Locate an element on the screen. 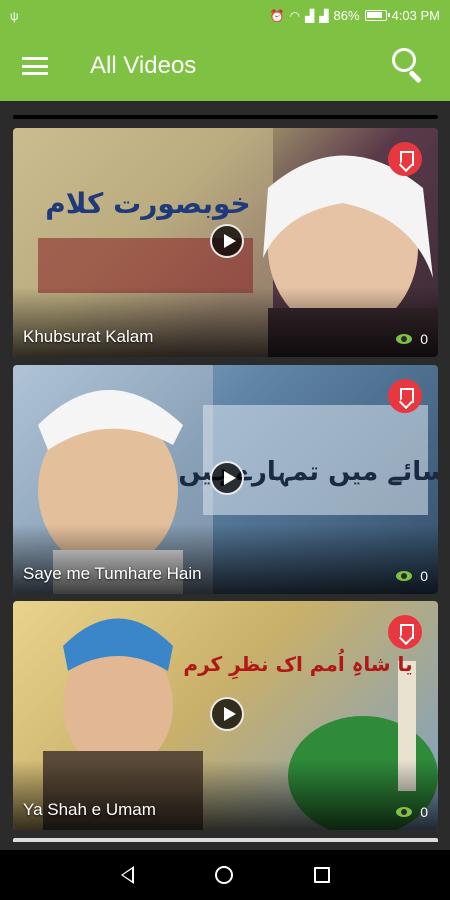 The height and width of the screenshot is (900, 450). alarm-icon: ⏰ is located at coordinates (277, 15).